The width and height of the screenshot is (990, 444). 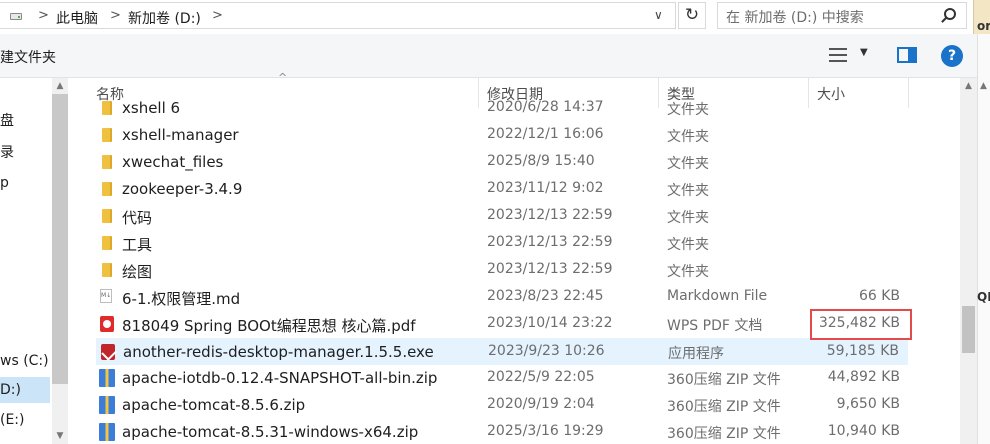 I want to click on file-date: 2020/6/28 14:37, so click(x=545, y=107).